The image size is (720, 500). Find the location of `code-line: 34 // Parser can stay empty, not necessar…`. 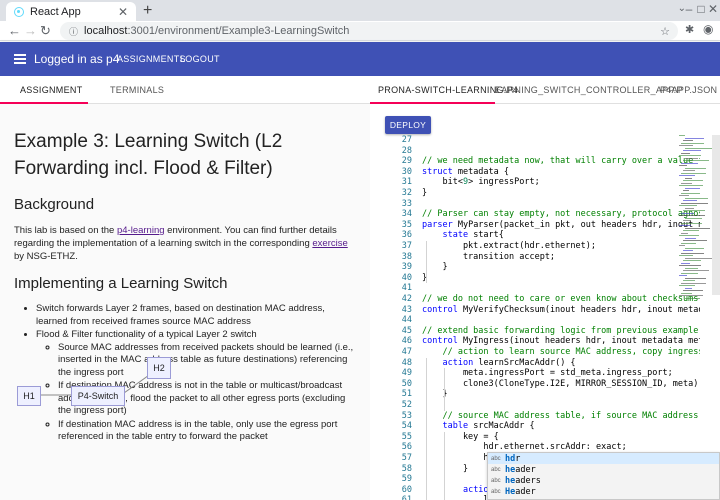

code-line: 34 // Parser can stay empty, not necessar… is located at coordinates (545, 214).